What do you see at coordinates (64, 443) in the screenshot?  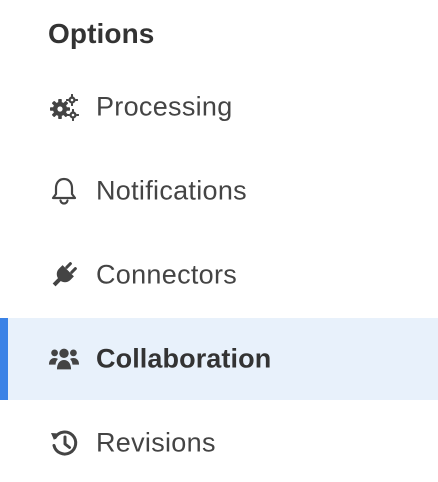 I see `history-icon` at bounding box center [64, 443].